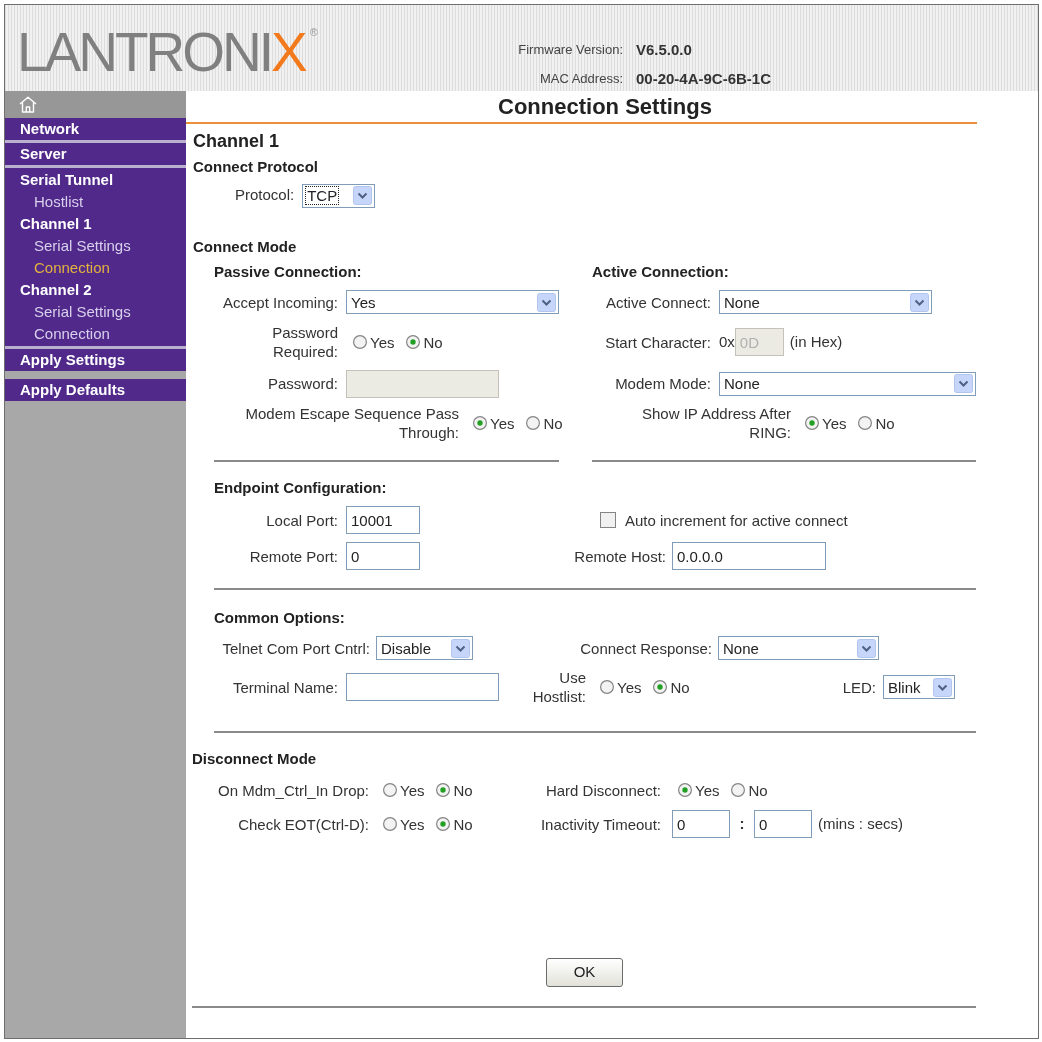  I want to click on field-label: Telnet Com Port Cntrl:, so click(296, 648).